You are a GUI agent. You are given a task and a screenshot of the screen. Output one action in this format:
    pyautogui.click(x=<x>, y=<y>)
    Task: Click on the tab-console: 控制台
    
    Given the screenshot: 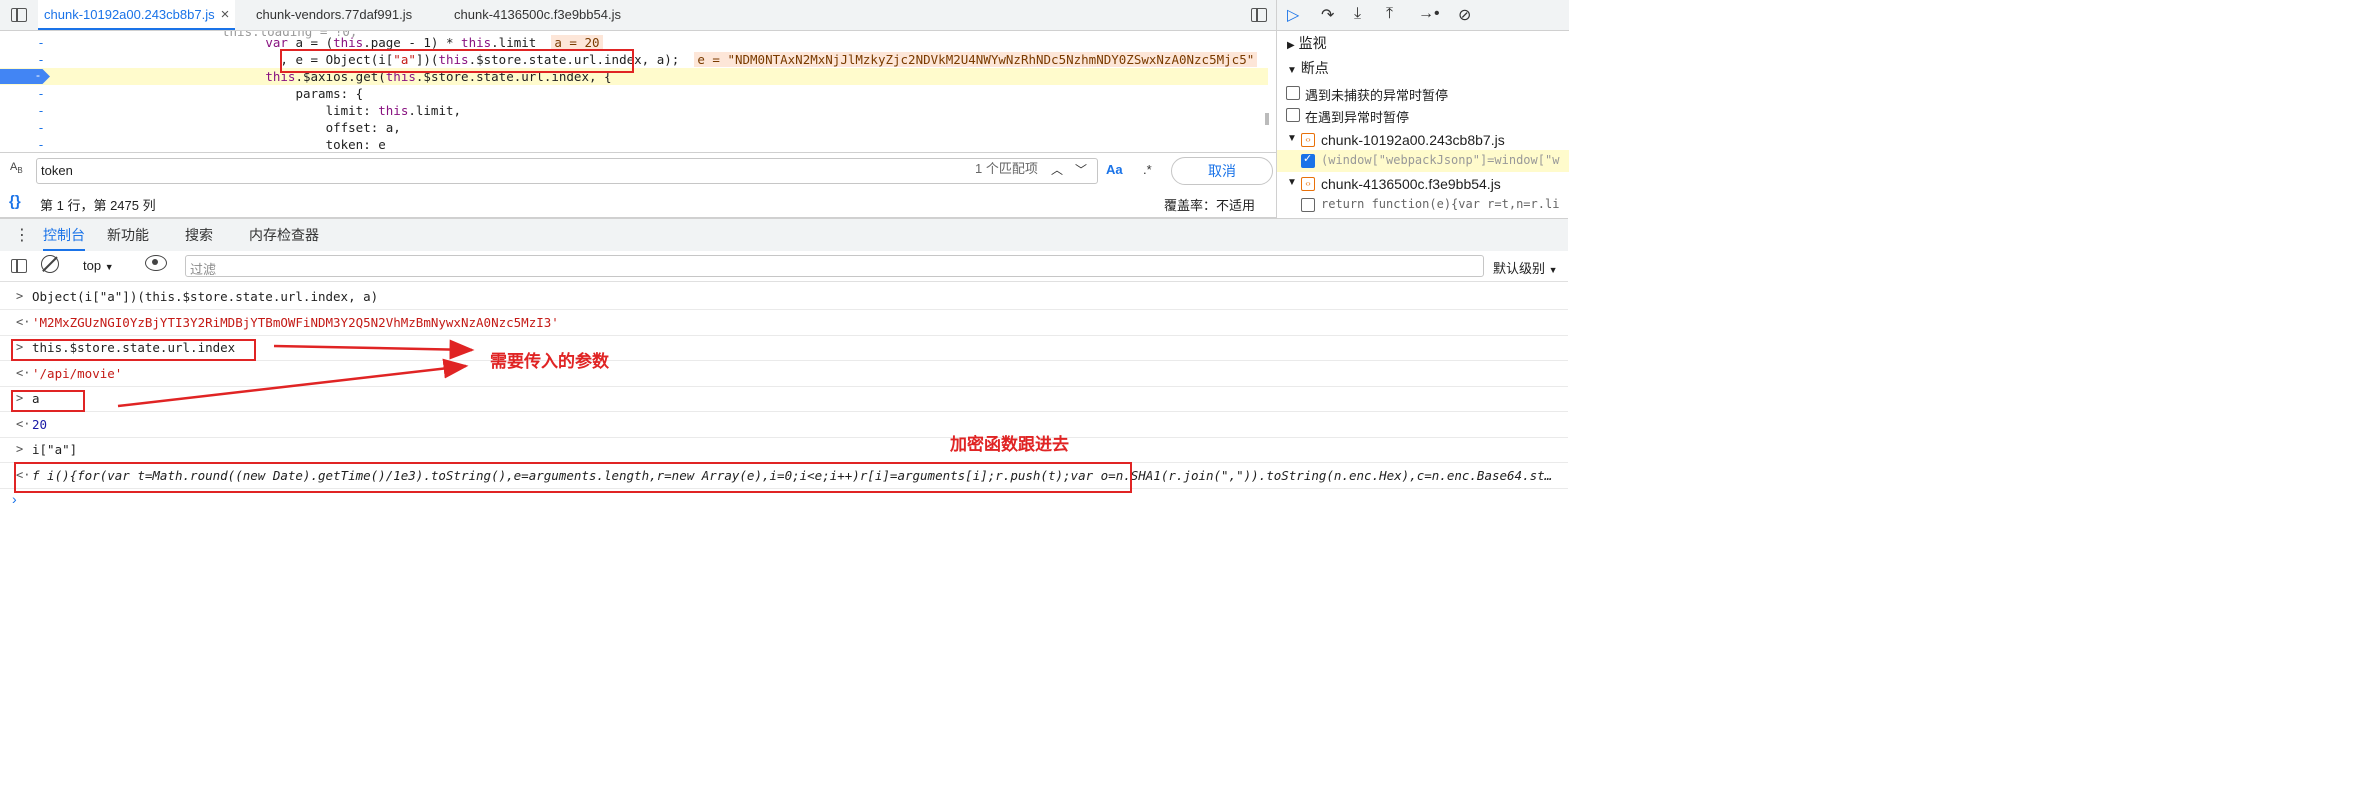 What is the action you would take?
    pyautogui.click(x=64, y=235)
    